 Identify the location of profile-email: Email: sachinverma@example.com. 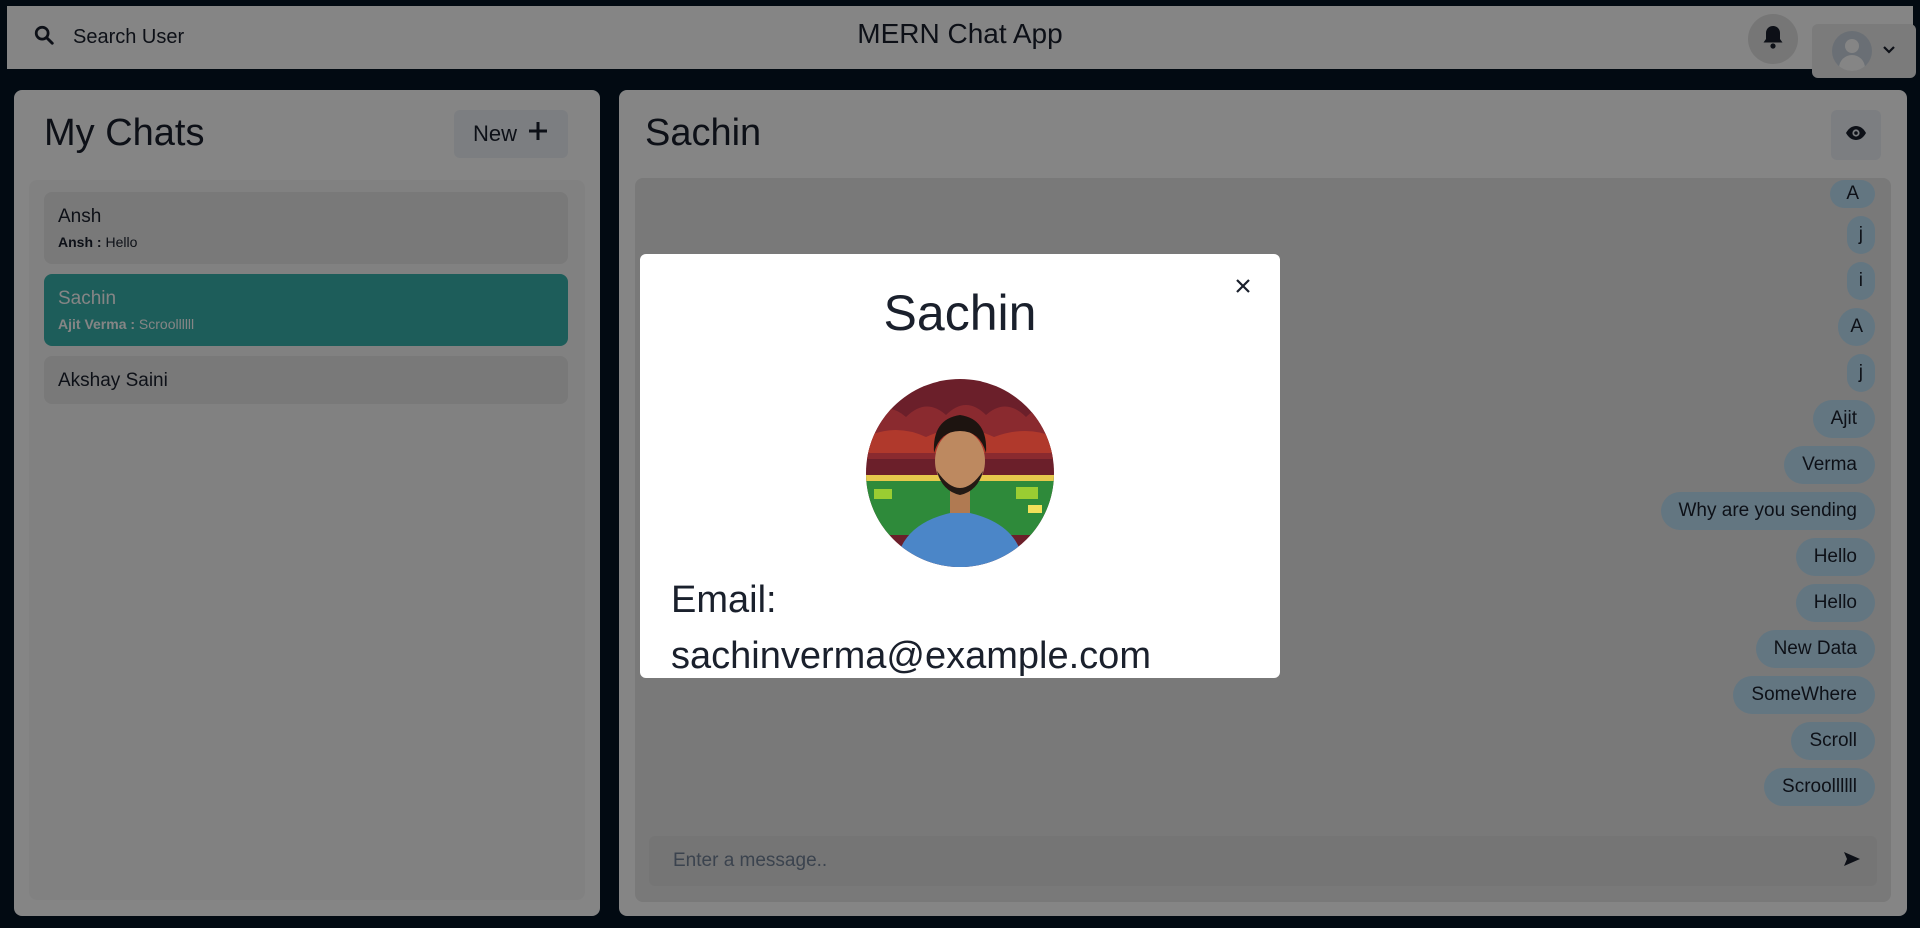
(961, 628).